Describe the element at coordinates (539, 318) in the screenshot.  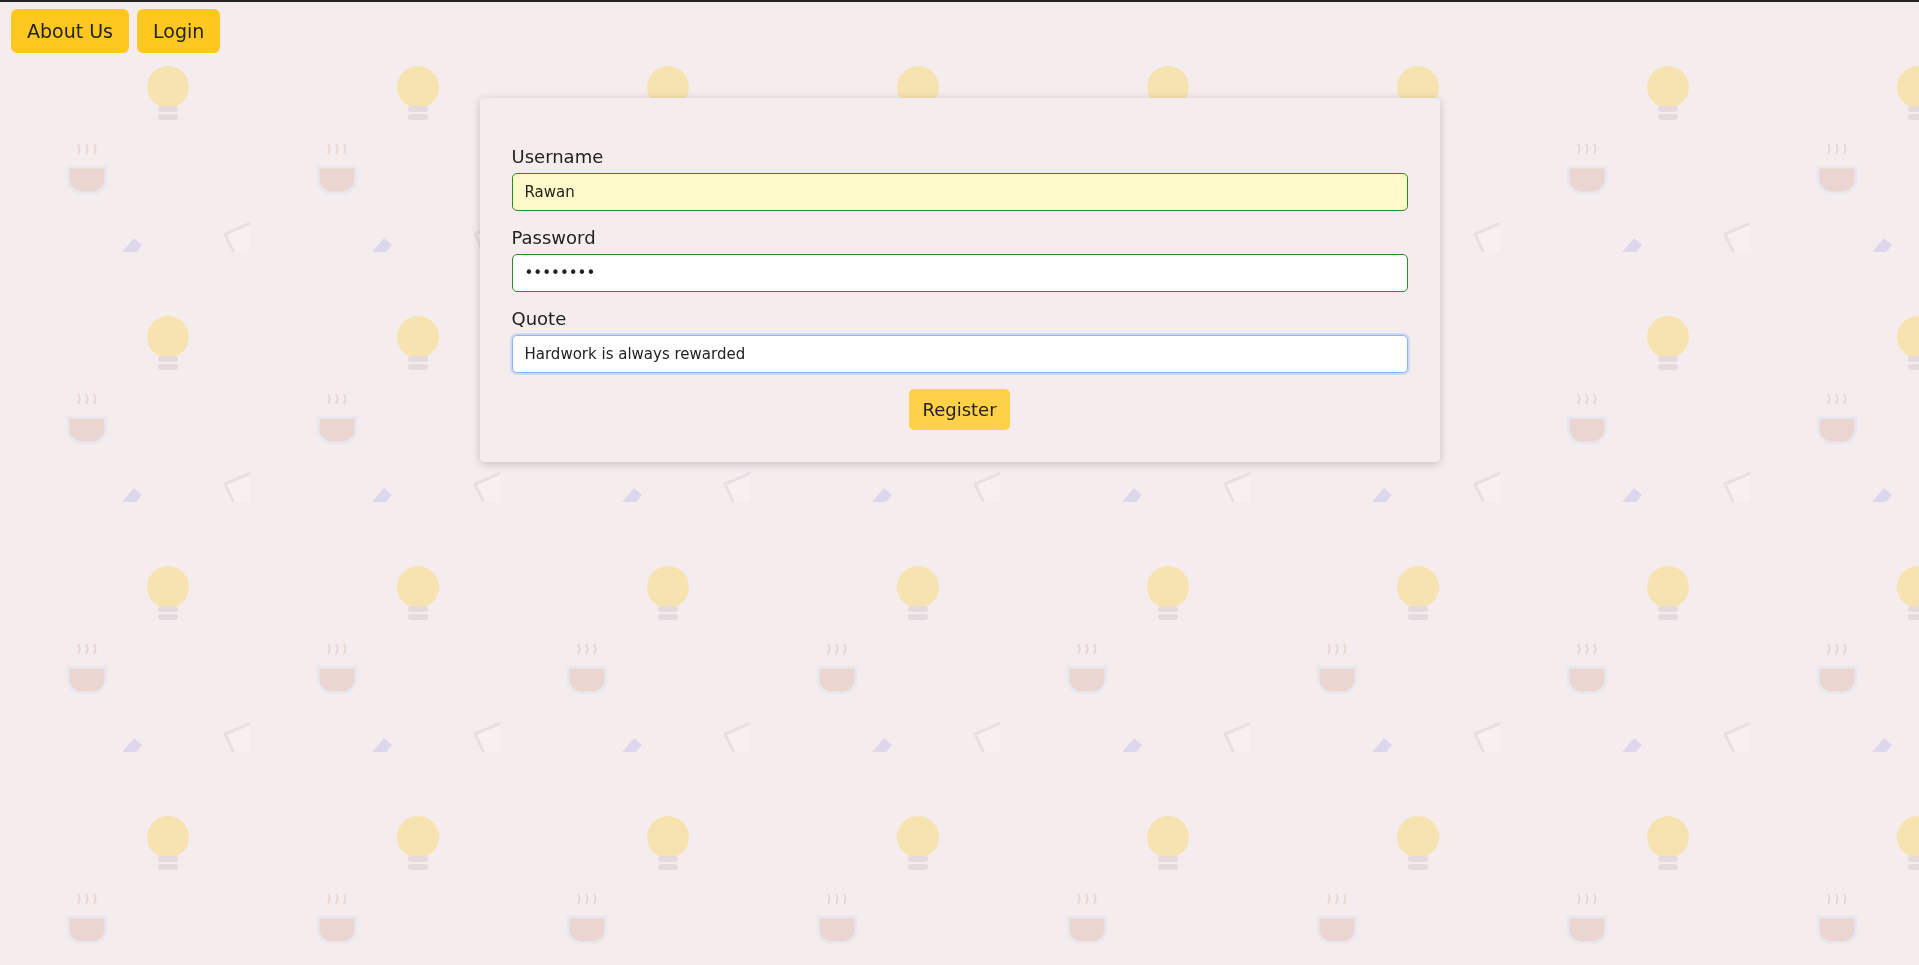
I see `field-label: Quote` at that location.